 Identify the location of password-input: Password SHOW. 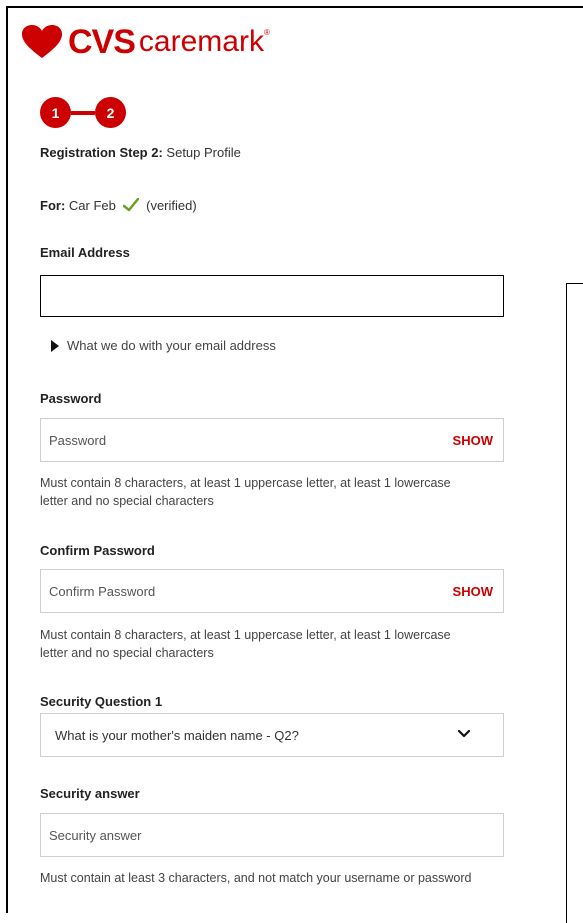
(272, 440).